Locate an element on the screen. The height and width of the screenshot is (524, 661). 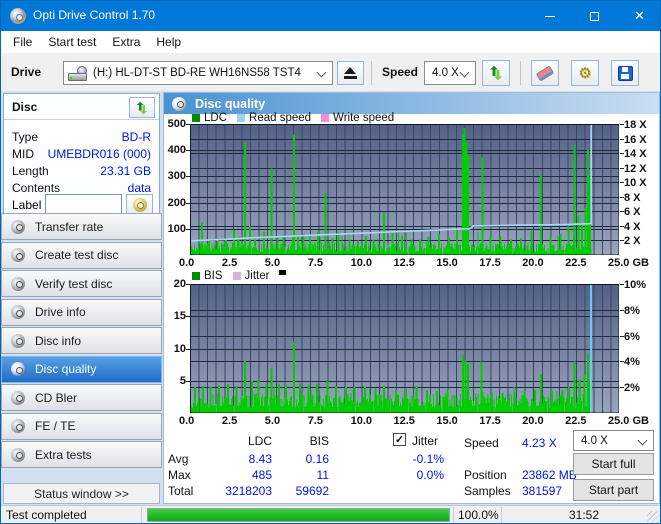
right-axis-label: 10% is located at coordinates (635, 285).